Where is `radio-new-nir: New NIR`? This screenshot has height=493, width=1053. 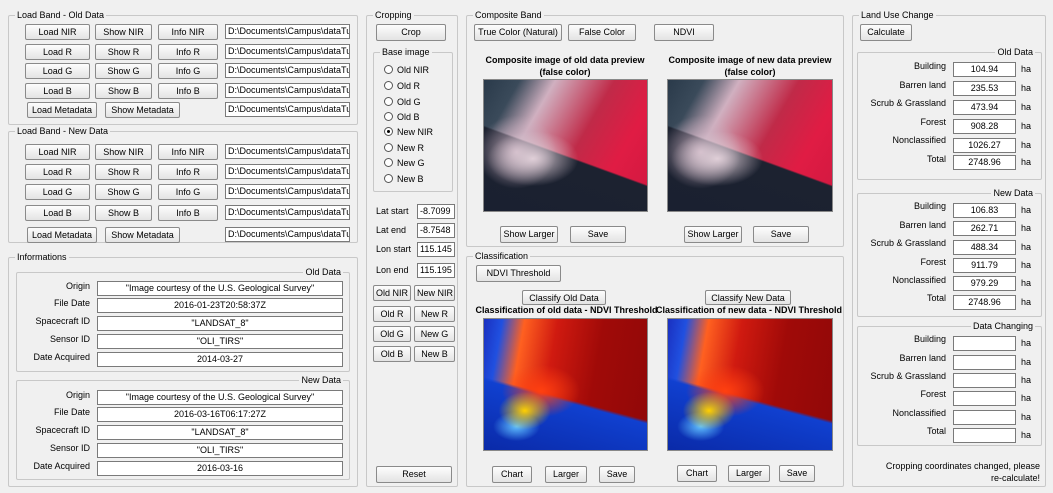
radio-new-nir: New NIR is located at coordinates (408, 132).